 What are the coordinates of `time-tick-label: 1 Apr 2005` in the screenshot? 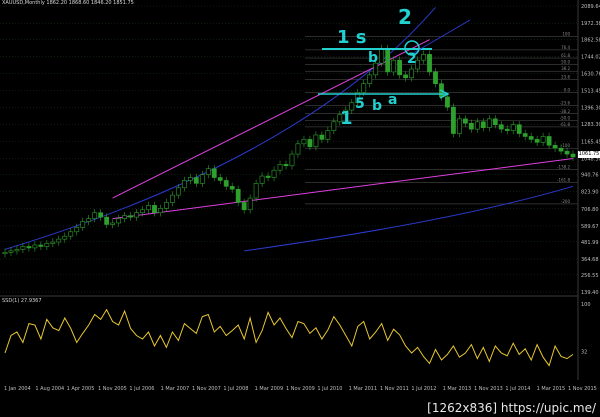 It's located at (81, 389).